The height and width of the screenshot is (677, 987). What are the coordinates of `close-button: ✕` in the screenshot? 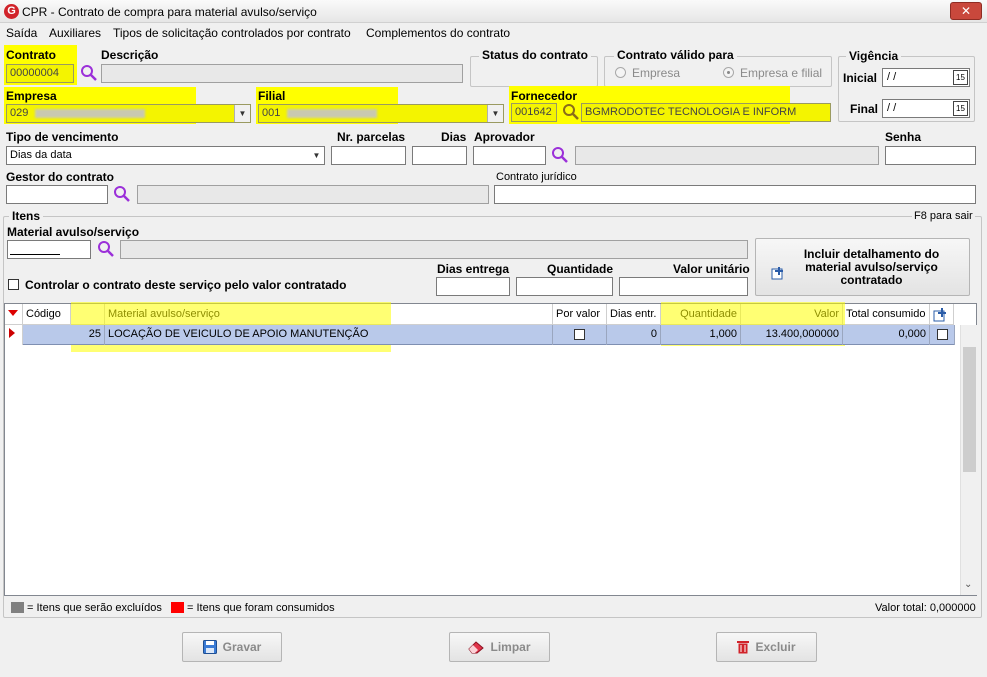 It's located at (966, 11).